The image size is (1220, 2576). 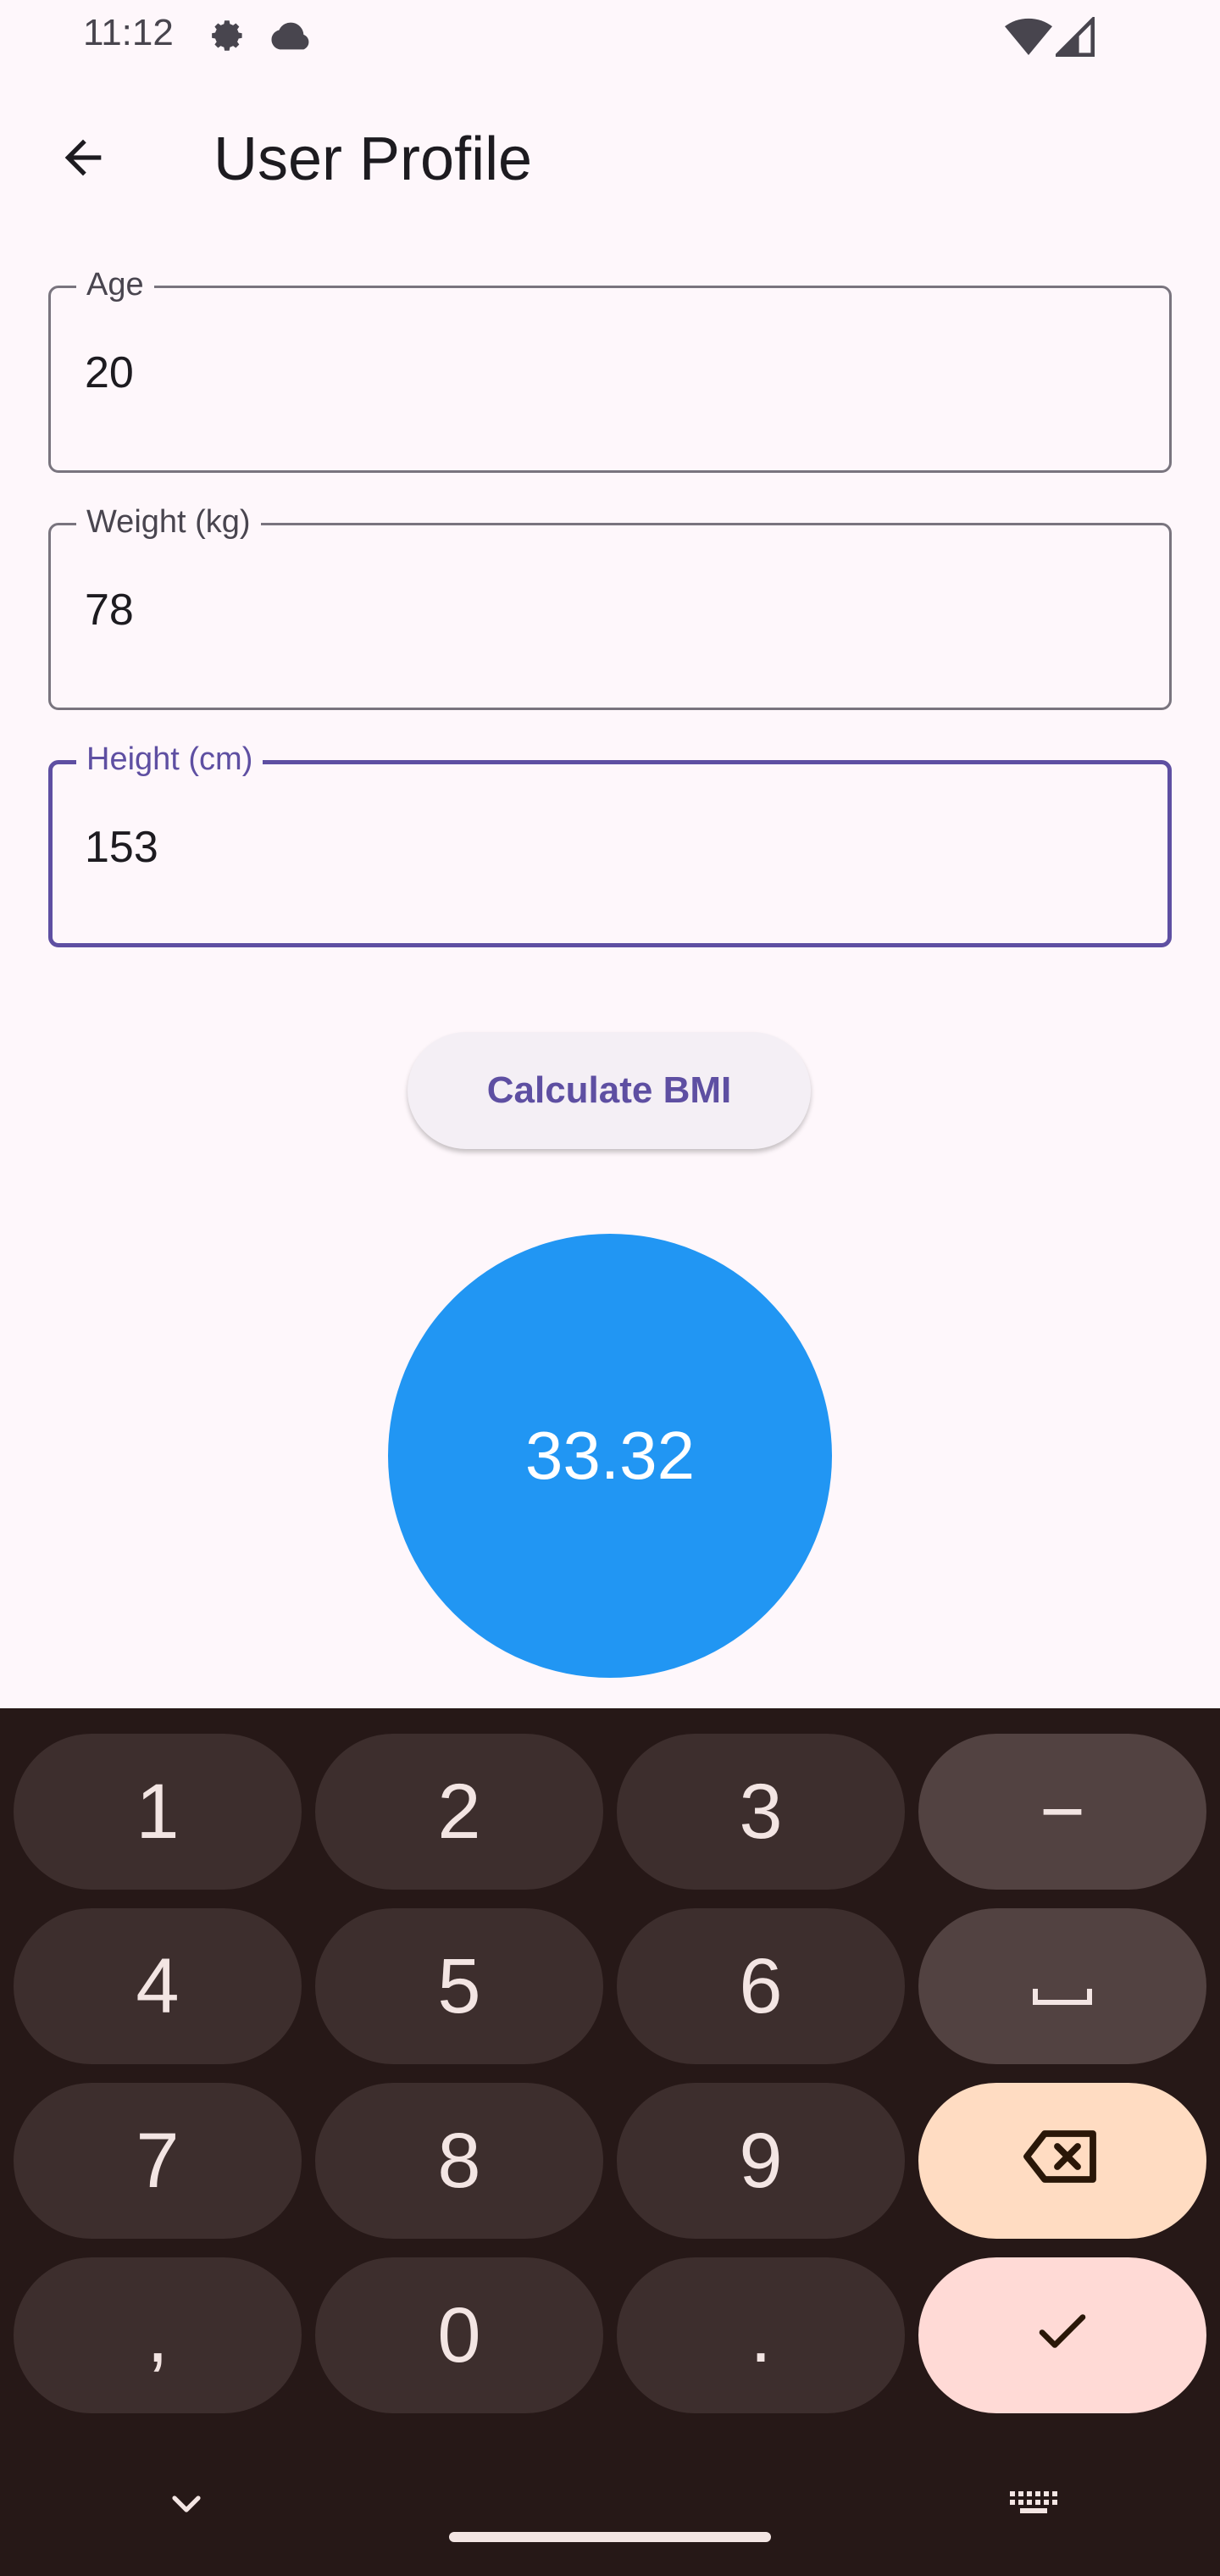 I want to click on key-4: 4, so click(x=158, y=1986).